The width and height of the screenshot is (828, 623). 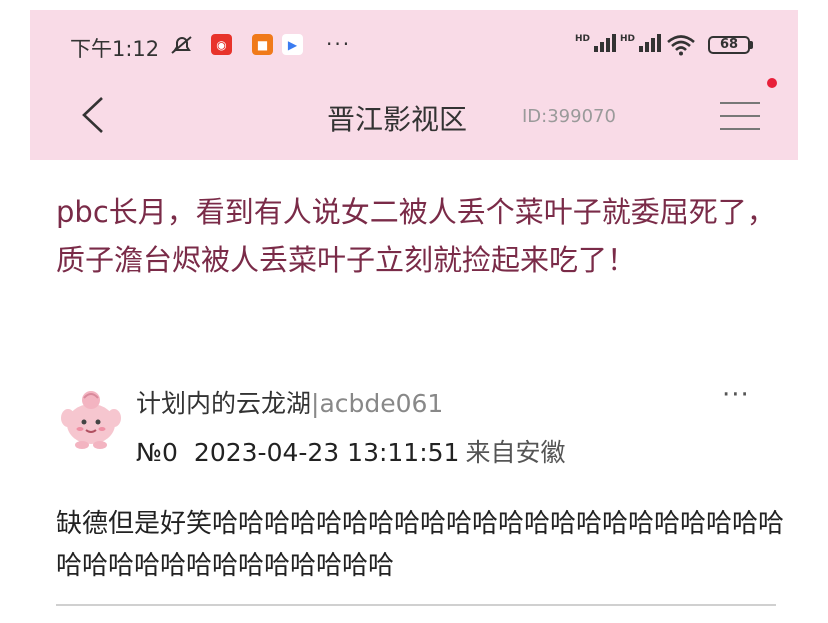 What do you see at coordinates (397, 119) in the screenshot?
I see `page-title: 晋江影视区` at bounding box center [397, 119].